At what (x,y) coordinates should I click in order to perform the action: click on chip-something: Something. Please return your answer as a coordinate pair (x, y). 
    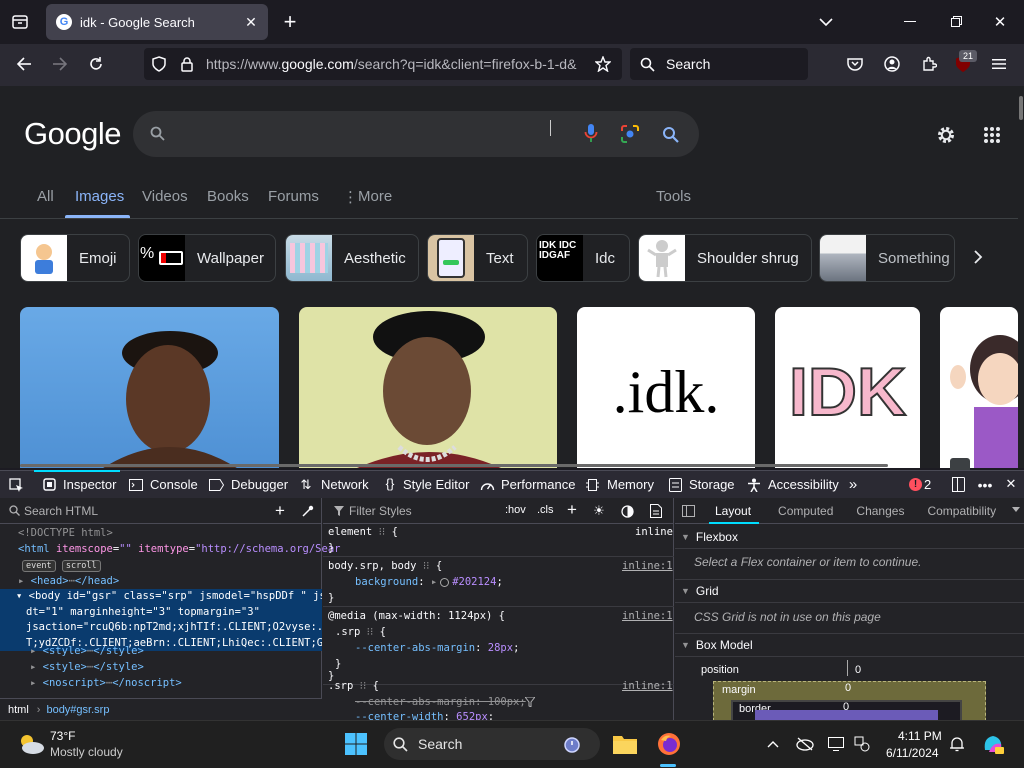
    Looking at the image, I should click on (887, 258).